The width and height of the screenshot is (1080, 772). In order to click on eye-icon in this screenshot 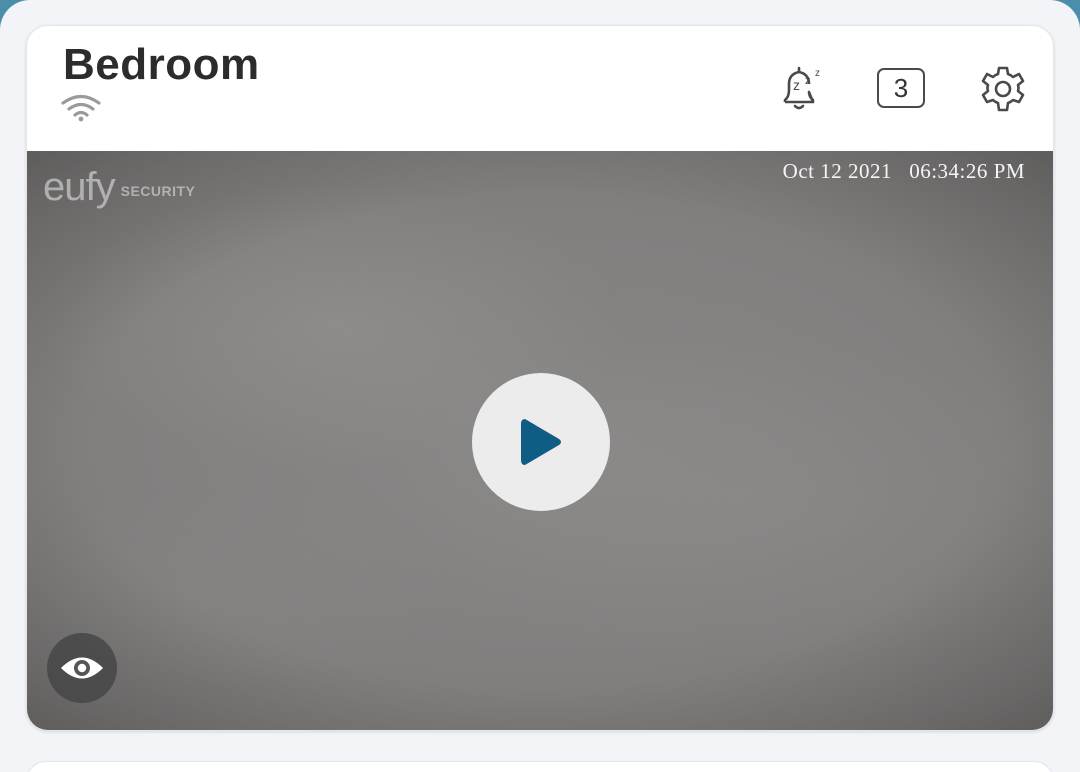, I will do `click(82, 668)`.